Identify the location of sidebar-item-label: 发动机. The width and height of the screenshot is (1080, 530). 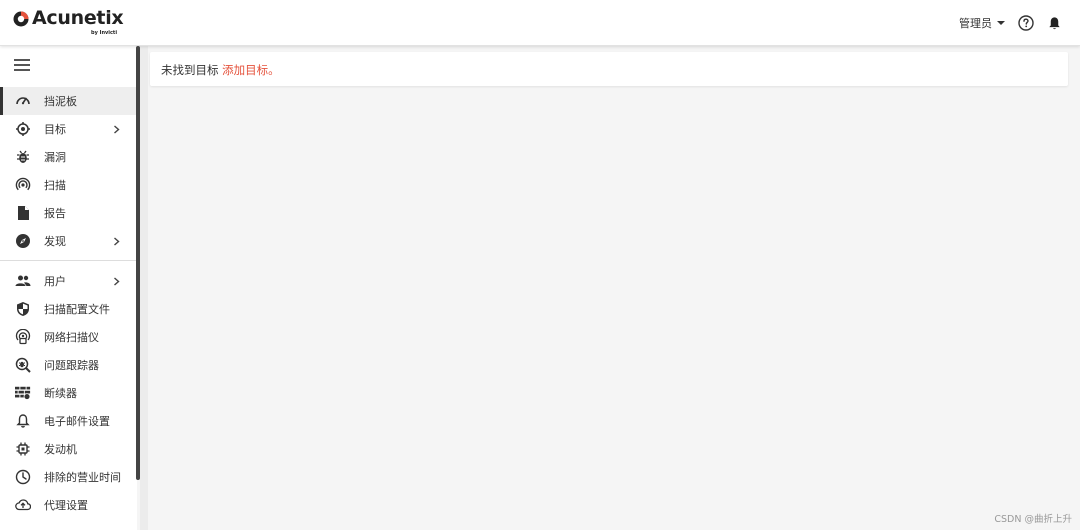
(60, 449).